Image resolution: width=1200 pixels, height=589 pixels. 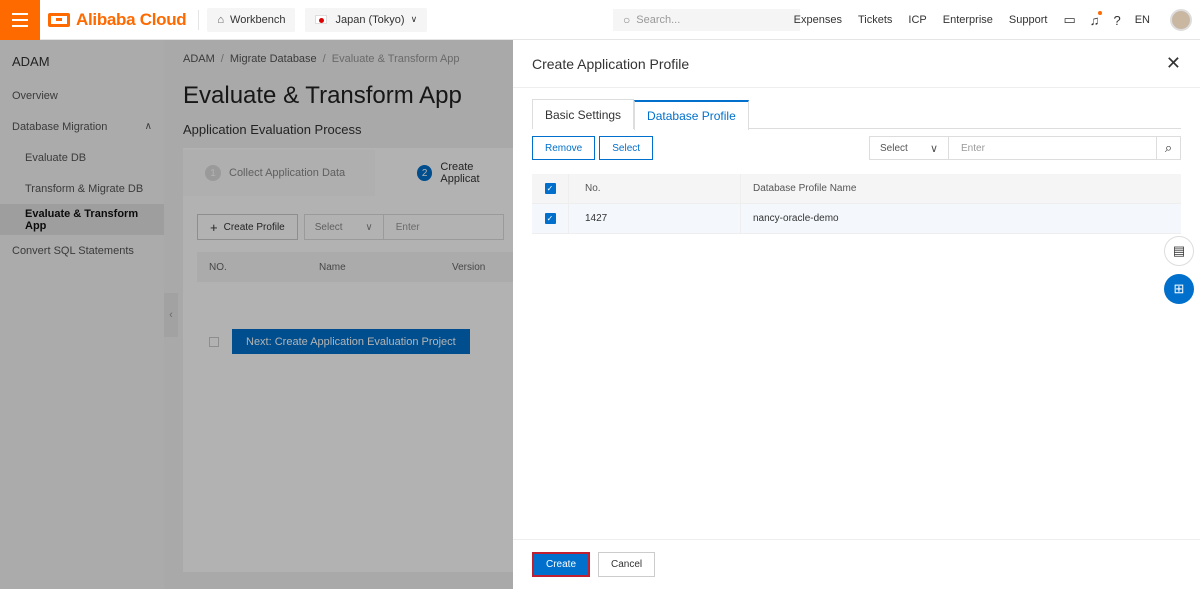 I want to click on apps-grid-icon: ⊞, so click(x=1179, y=289).